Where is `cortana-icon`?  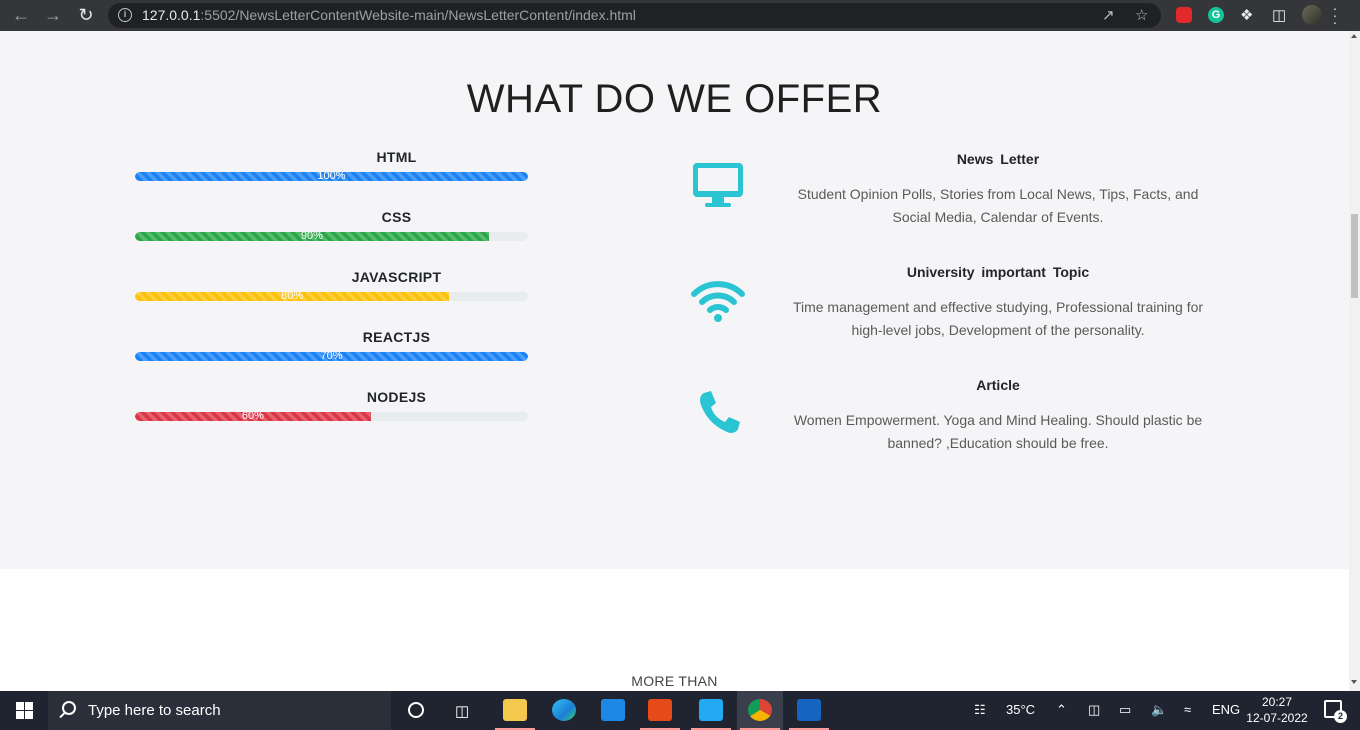 cortana-icon is located at coordinates (416, 710).